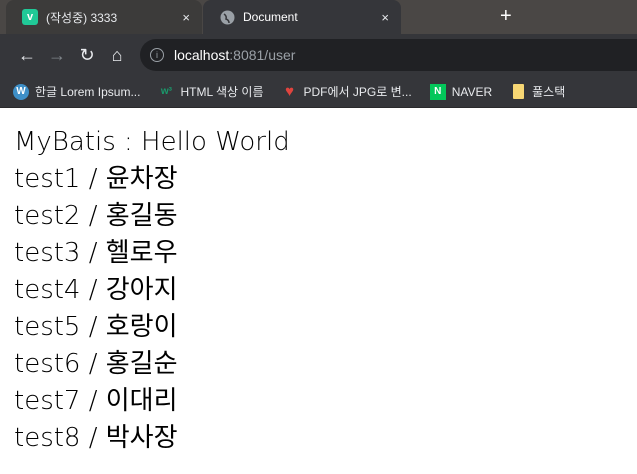 The image size is (637, 474). I want to click on home-button: ⌂, so click(117, 55).